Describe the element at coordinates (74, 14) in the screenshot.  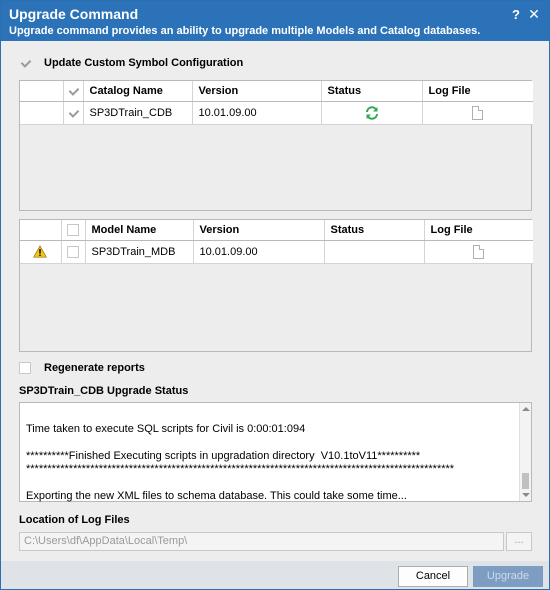
I see `dialog-title: Upgrade Command` at that location.